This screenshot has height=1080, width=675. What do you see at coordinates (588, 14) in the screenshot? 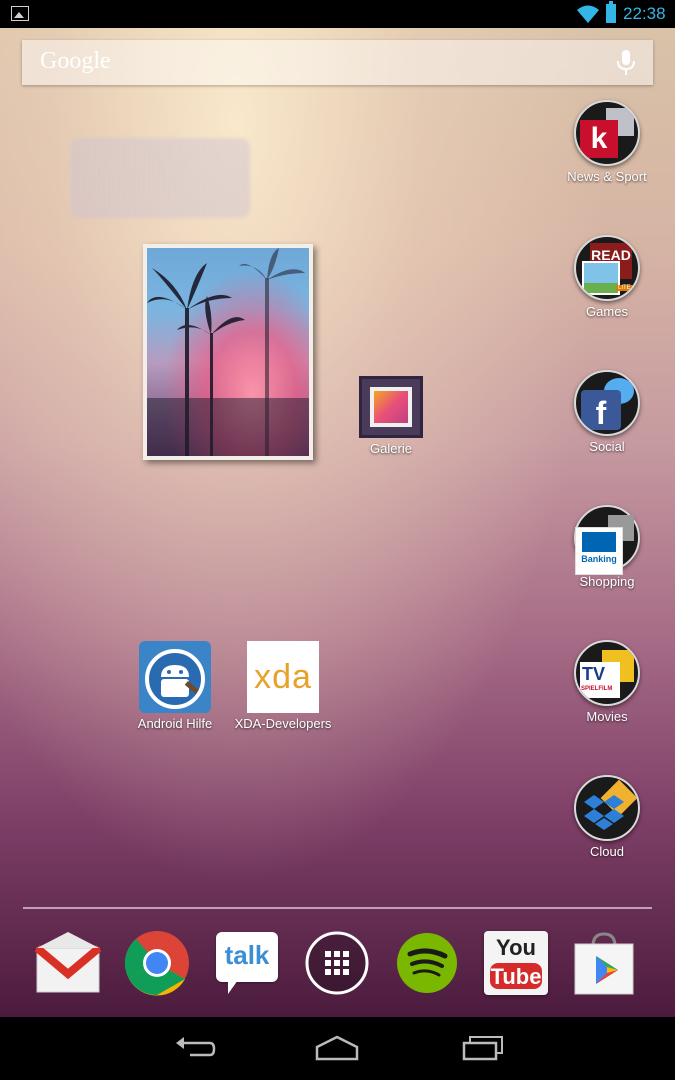
I see `wifi-icon` at bounding box center [588, 14].